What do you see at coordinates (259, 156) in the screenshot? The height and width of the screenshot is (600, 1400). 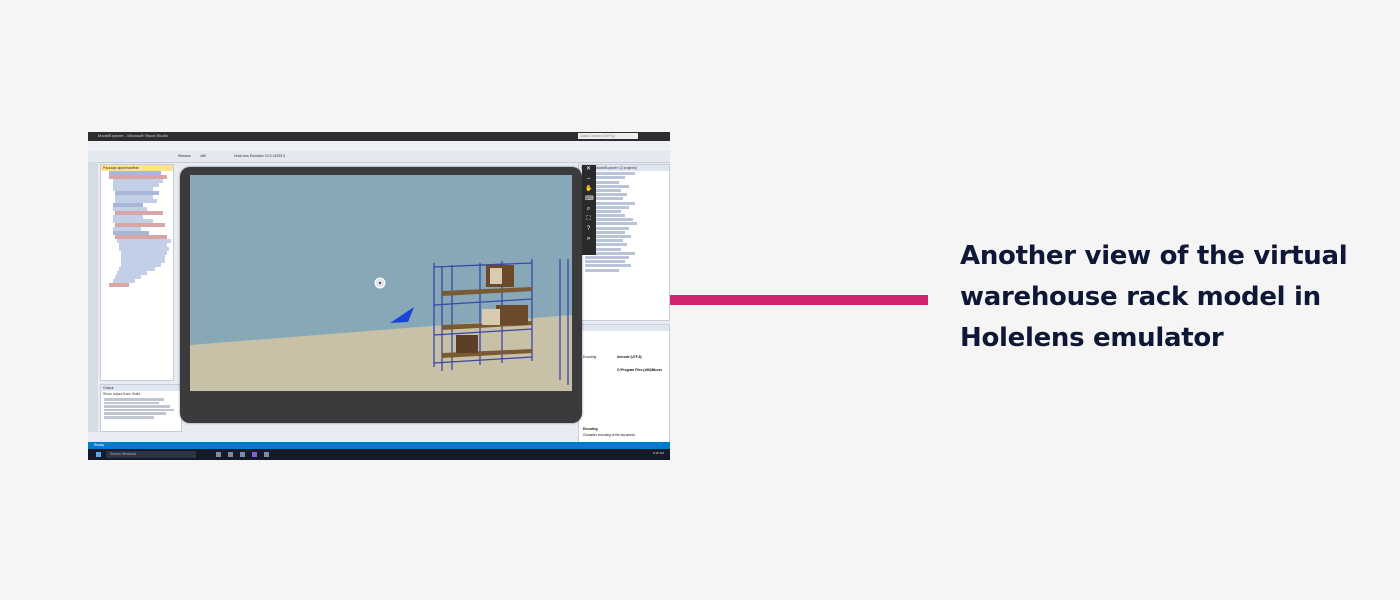 I see `run-target-button: HoloLens Emulator 10.0.14393.0` at bounding box center [259, 156].